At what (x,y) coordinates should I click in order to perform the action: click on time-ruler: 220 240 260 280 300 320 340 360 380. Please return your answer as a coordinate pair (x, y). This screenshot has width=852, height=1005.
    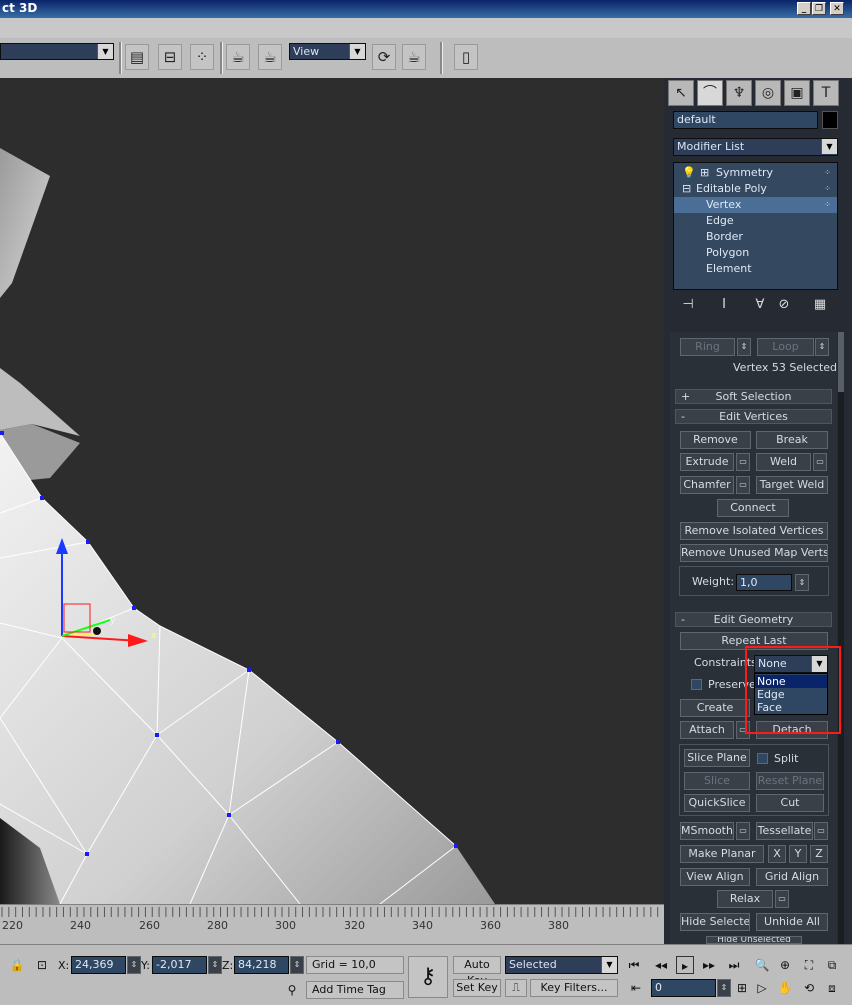
    Looking at the image, I should click on (332, 924).